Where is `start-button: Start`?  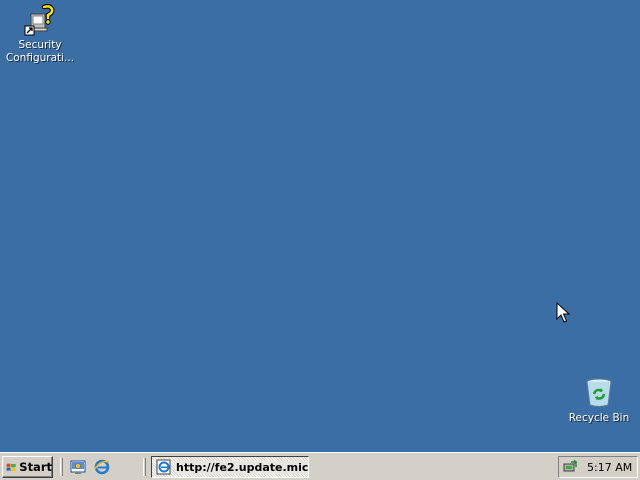
start-button: Start is located at coordinates (27, 467).